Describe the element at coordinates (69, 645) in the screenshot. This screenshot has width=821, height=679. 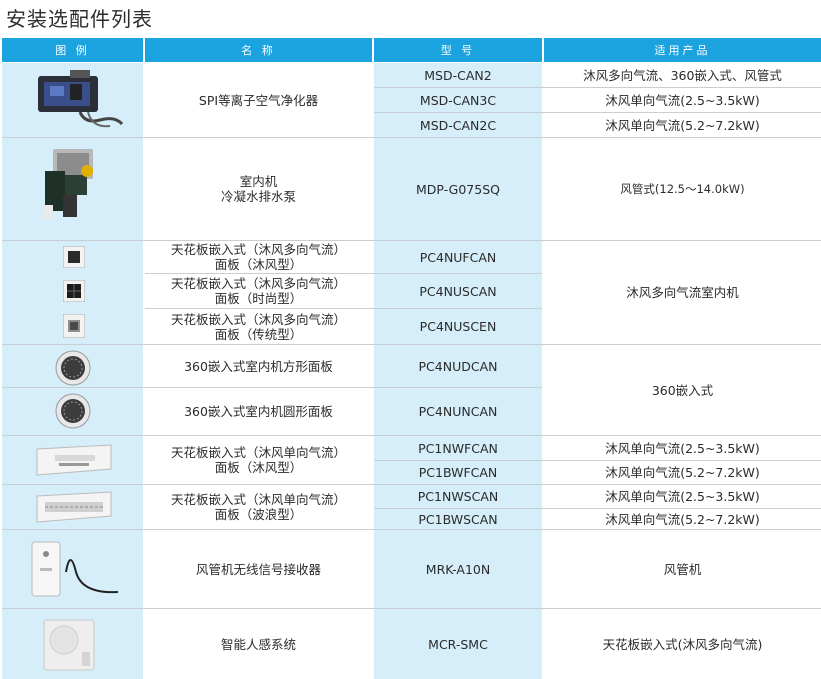
I see `human-sensor-image` at that location.